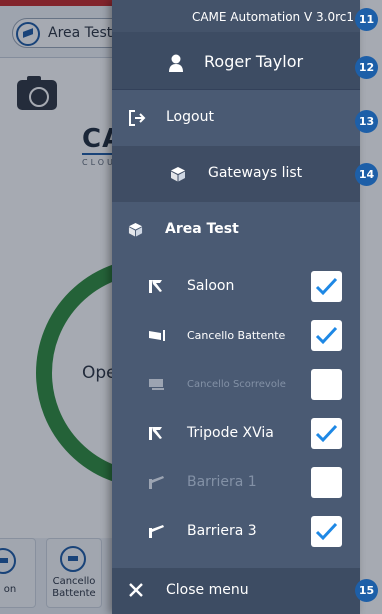 The width and height of the screenshot is (382, 614). Describe the element at coordinates (366, 121) in the screenshot. I see `callout-marker-13: 13` at that location.